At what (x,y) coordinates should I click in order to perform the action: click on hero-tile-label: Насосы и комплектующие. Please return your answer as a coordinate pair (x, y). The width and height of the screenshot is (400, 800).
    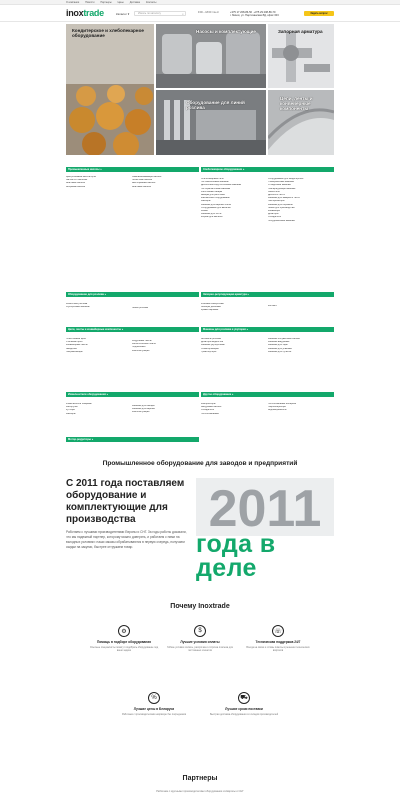
    Looking at the image, I should click on (226, 31).